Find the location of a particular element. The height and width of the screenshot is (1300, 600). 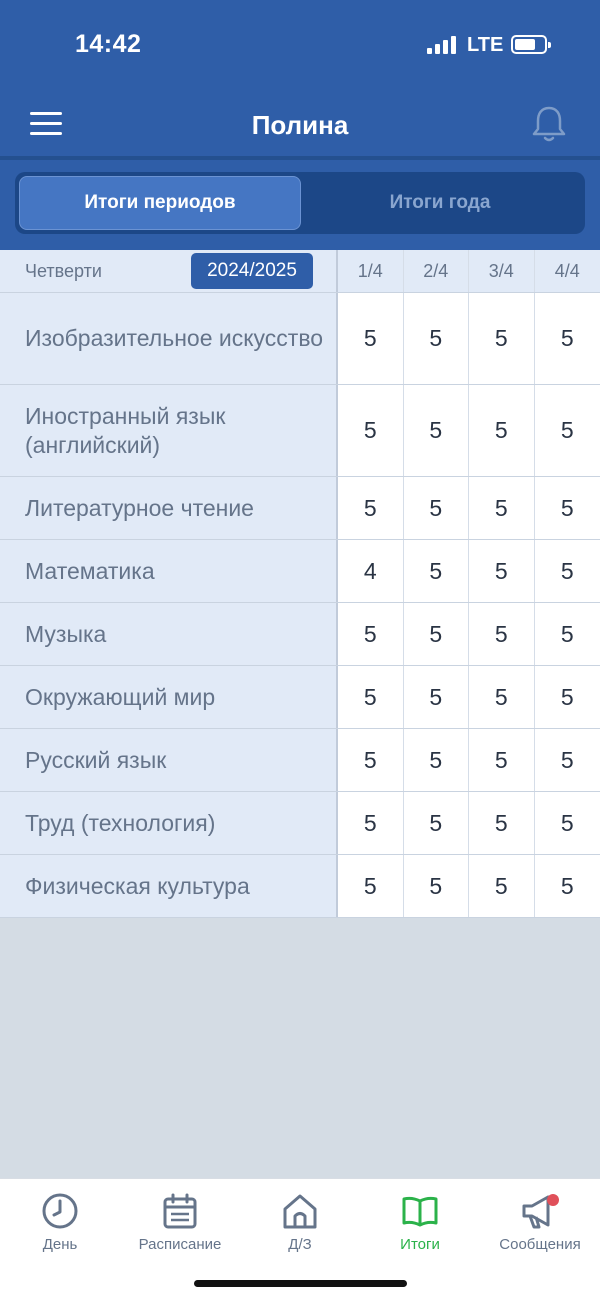

column-header: 2/4 is located at coordinates (436, 271).